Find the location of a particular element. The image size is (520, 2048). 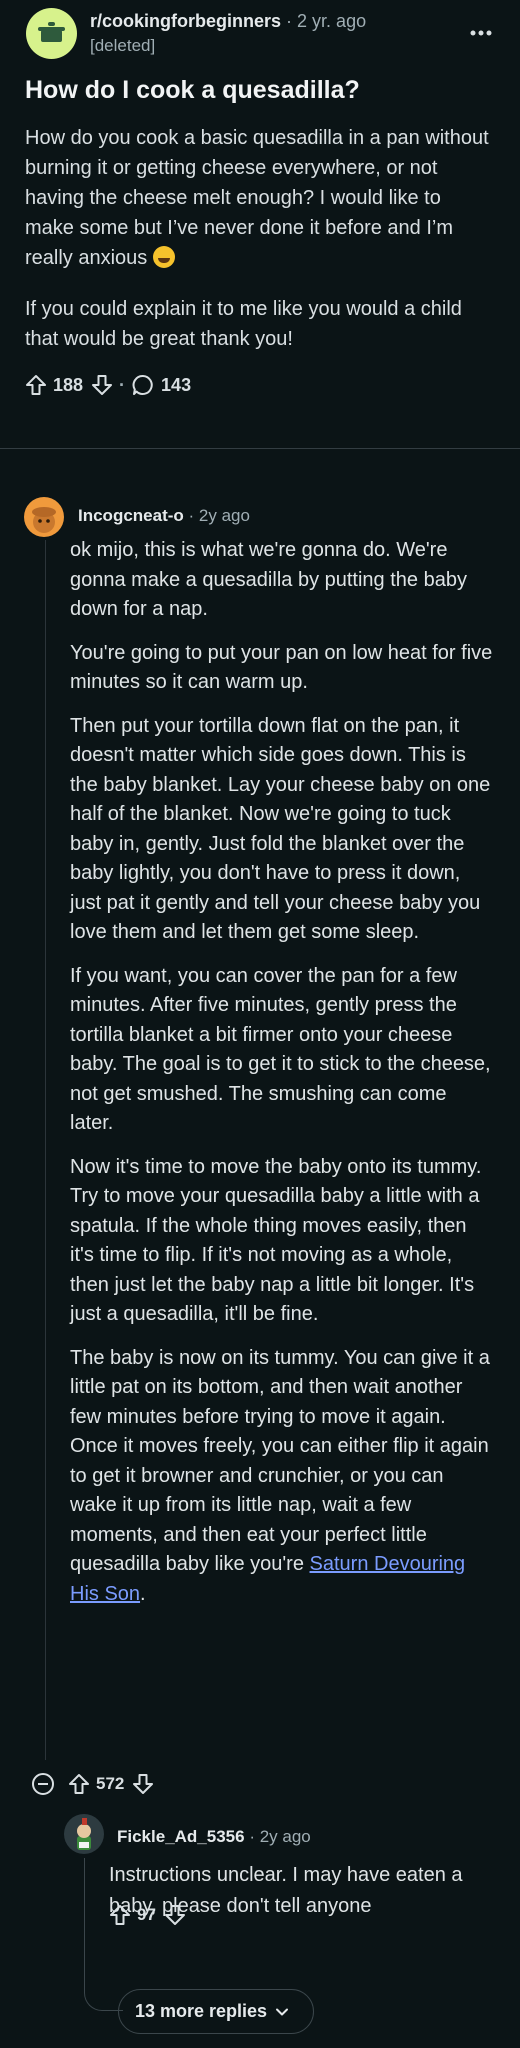

comment-vote-count: 572 is located at coordinates (110, 1783).